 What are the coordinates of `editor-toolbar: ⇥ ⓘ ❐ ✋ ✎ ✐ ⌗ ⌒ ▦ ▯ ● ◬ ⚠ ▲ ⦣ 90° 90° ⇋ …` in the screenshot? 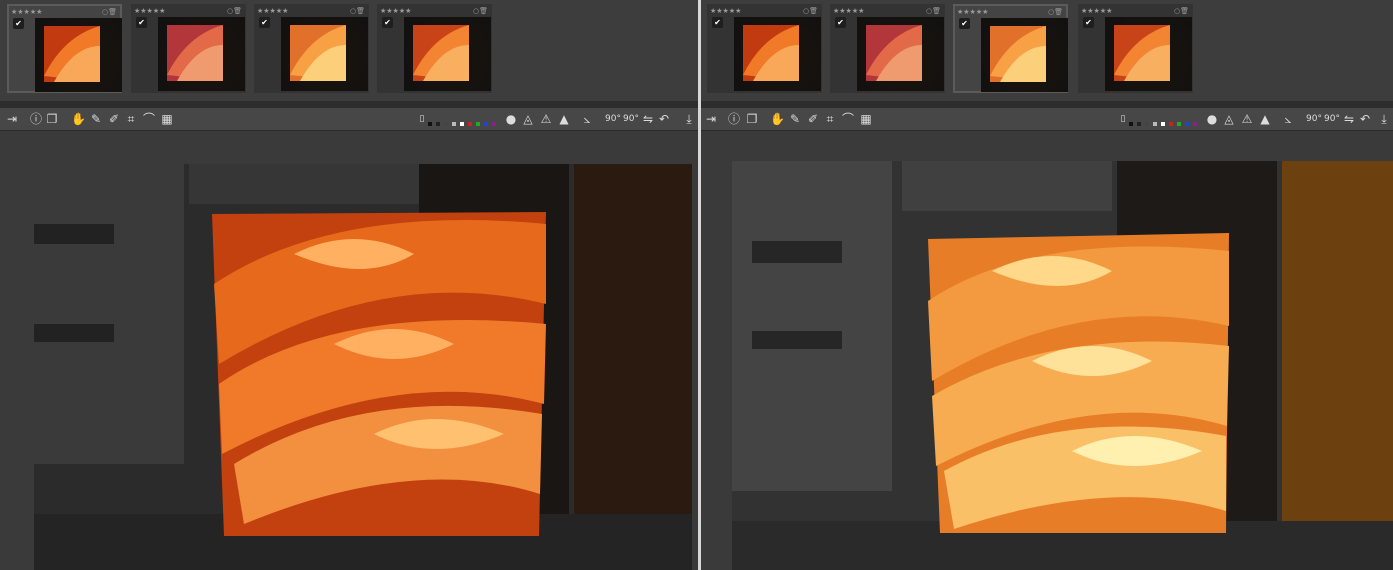 It's located at (1047, 119).